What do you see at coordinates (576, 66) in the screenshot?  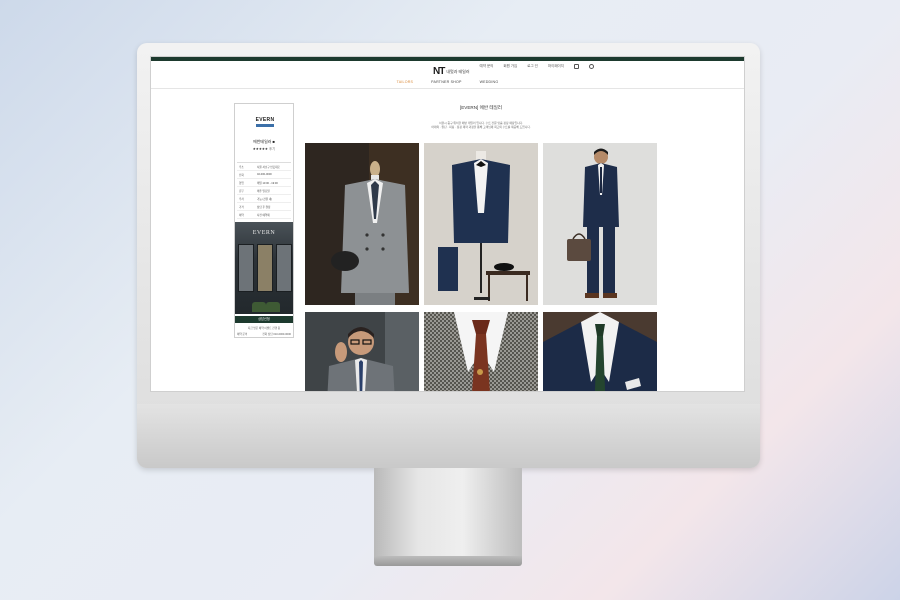 I see `cart-icon` at bounding box center [576, 66].